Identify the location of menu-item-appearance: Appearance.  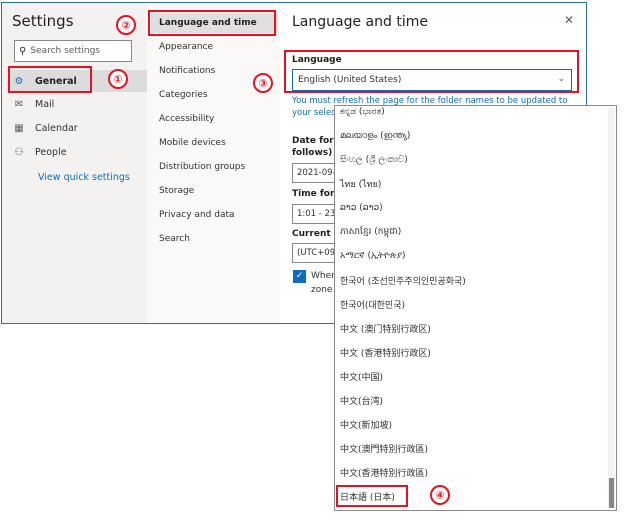
(218, 47).